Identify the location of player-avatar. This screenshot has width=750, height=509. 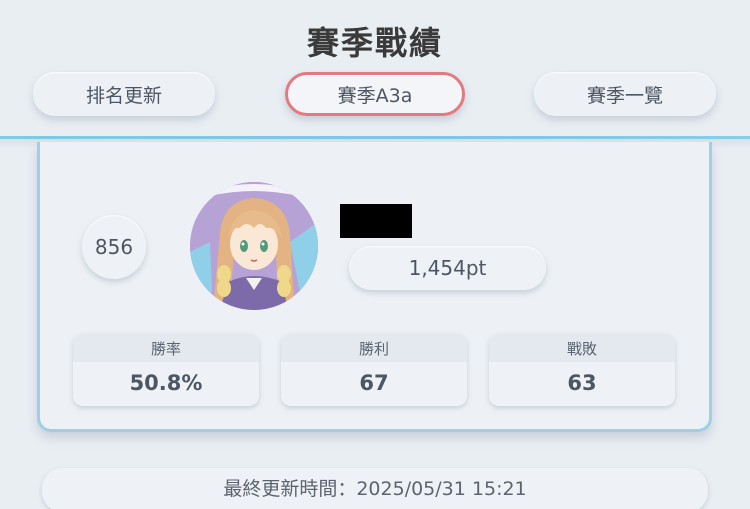
(254, 246).